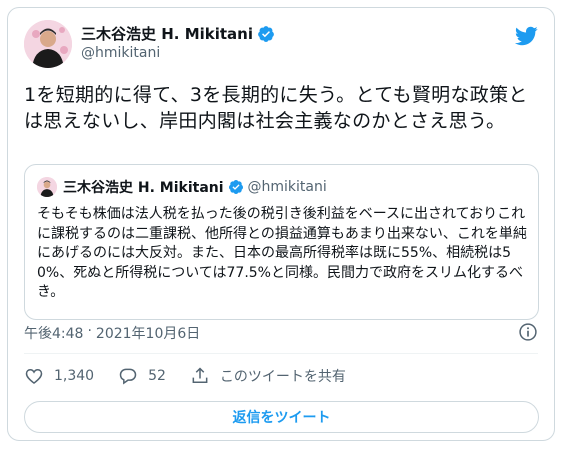 The image size is (564, 449). I want to click on tweet-date: 2021年10月6日, so click(148, 333).